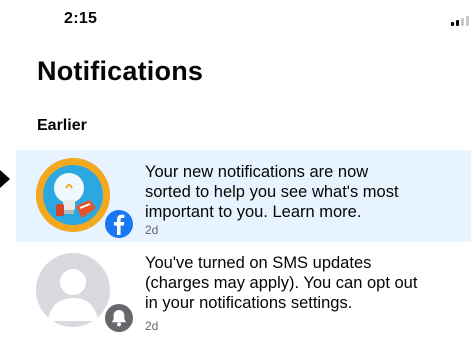  I want to click on default-profile-icon, so click(73, 290).